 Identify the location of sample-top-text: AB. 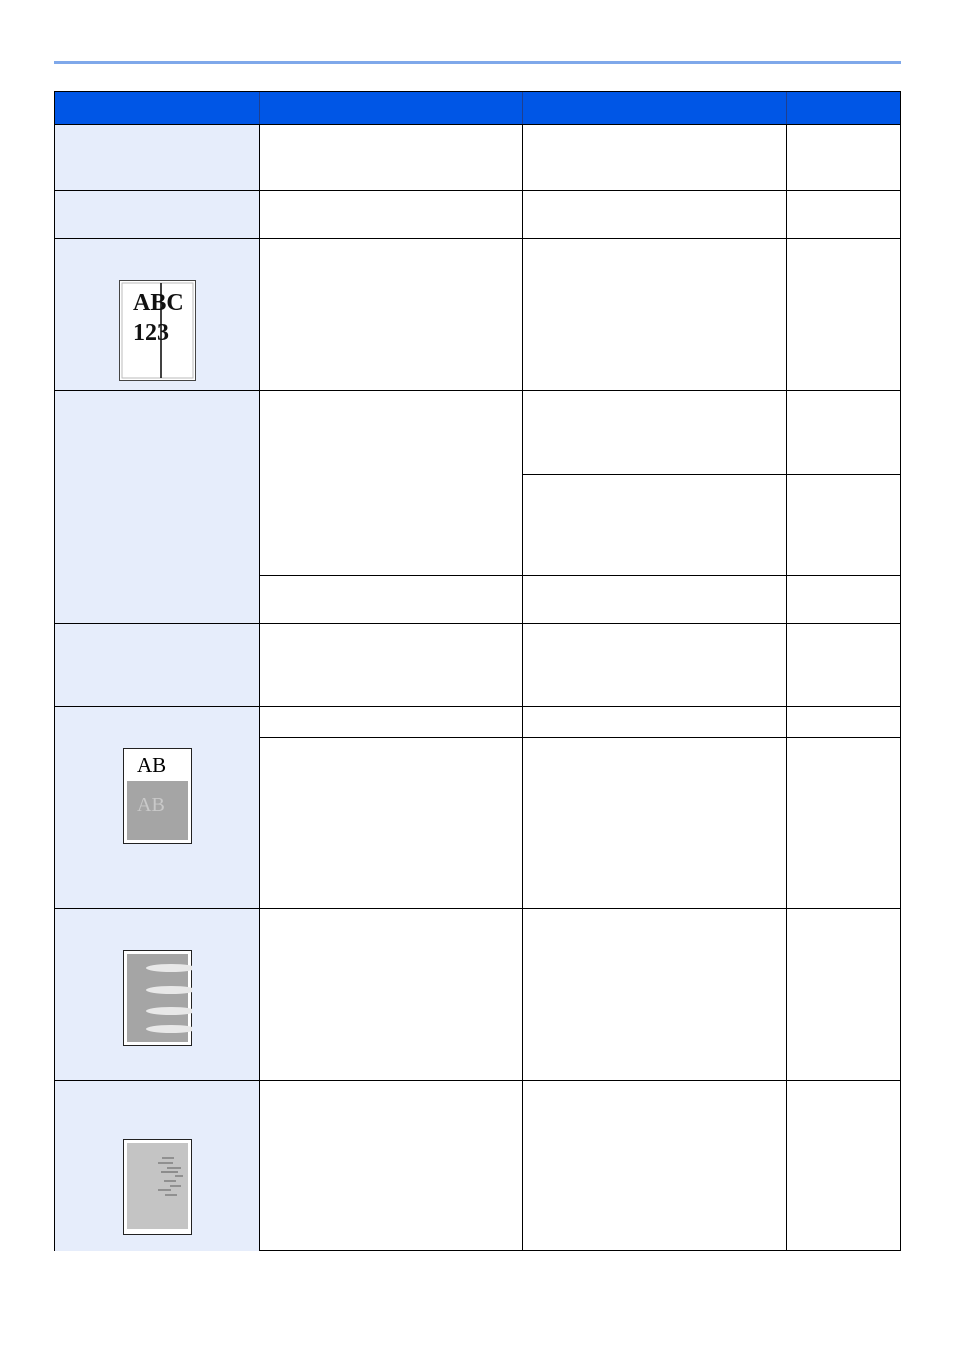
(151, 765).